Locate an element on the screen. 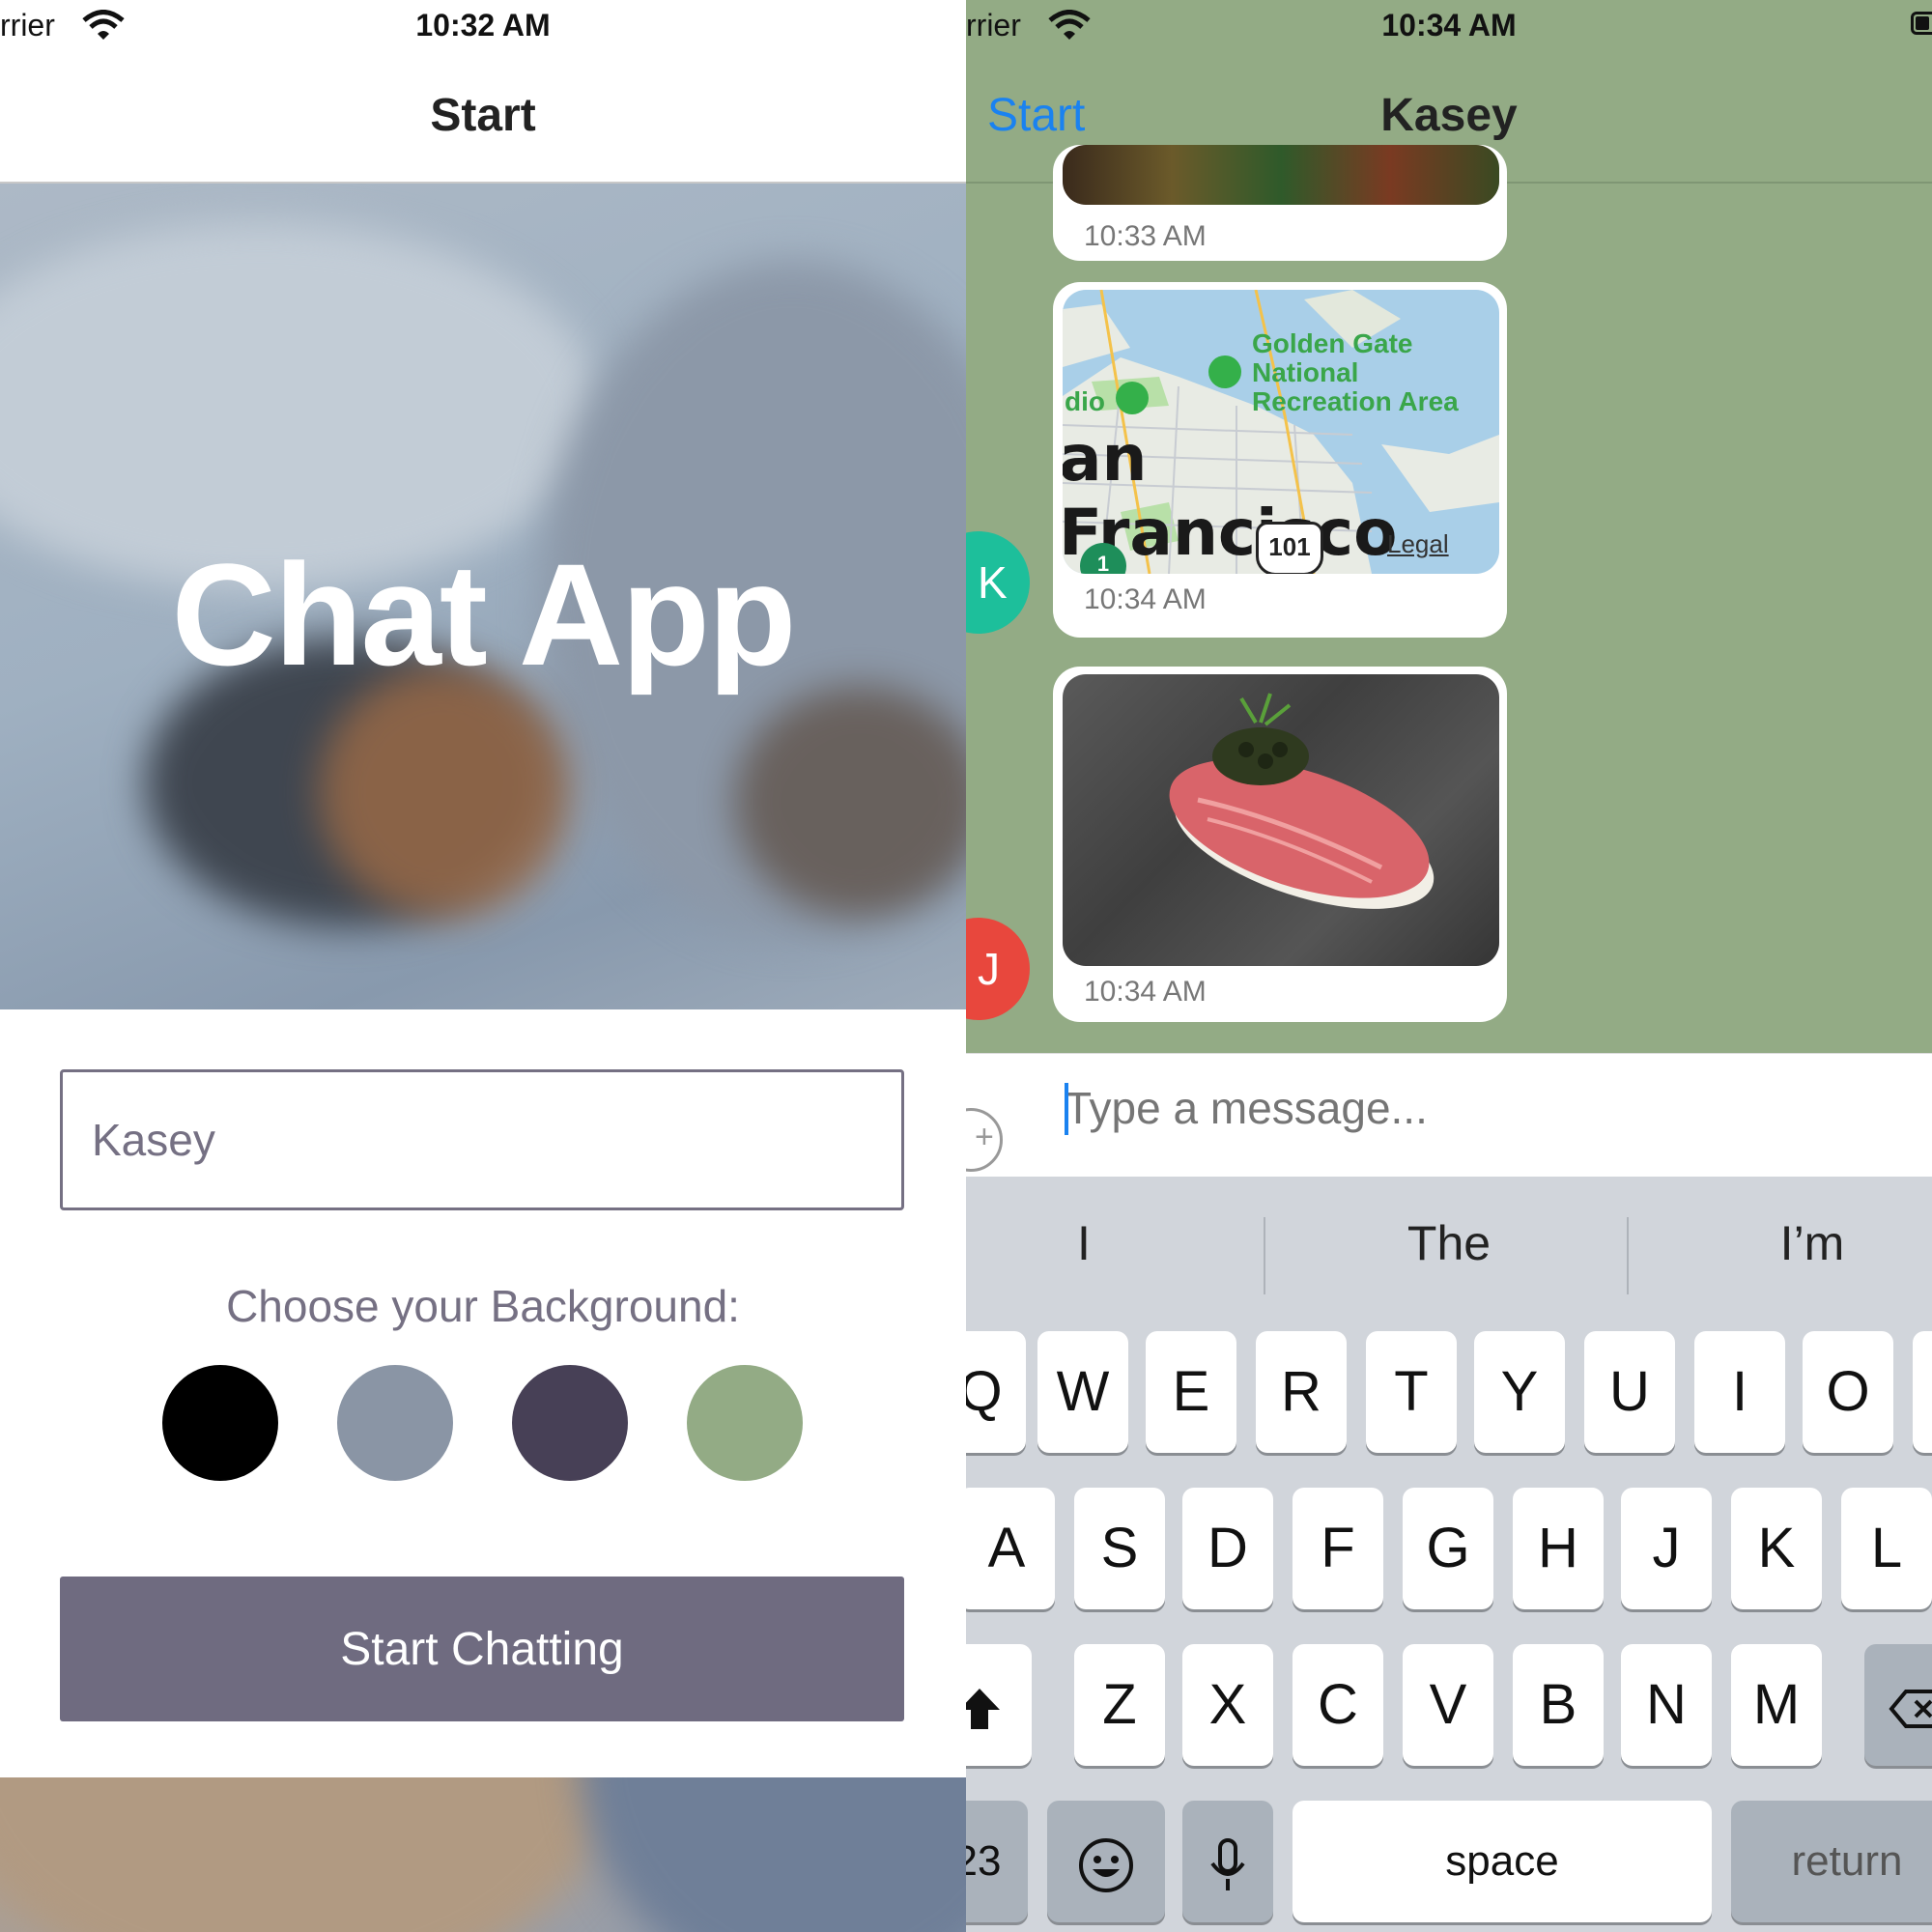  chat-title: Kasey is located at coordinates (1449, 115).